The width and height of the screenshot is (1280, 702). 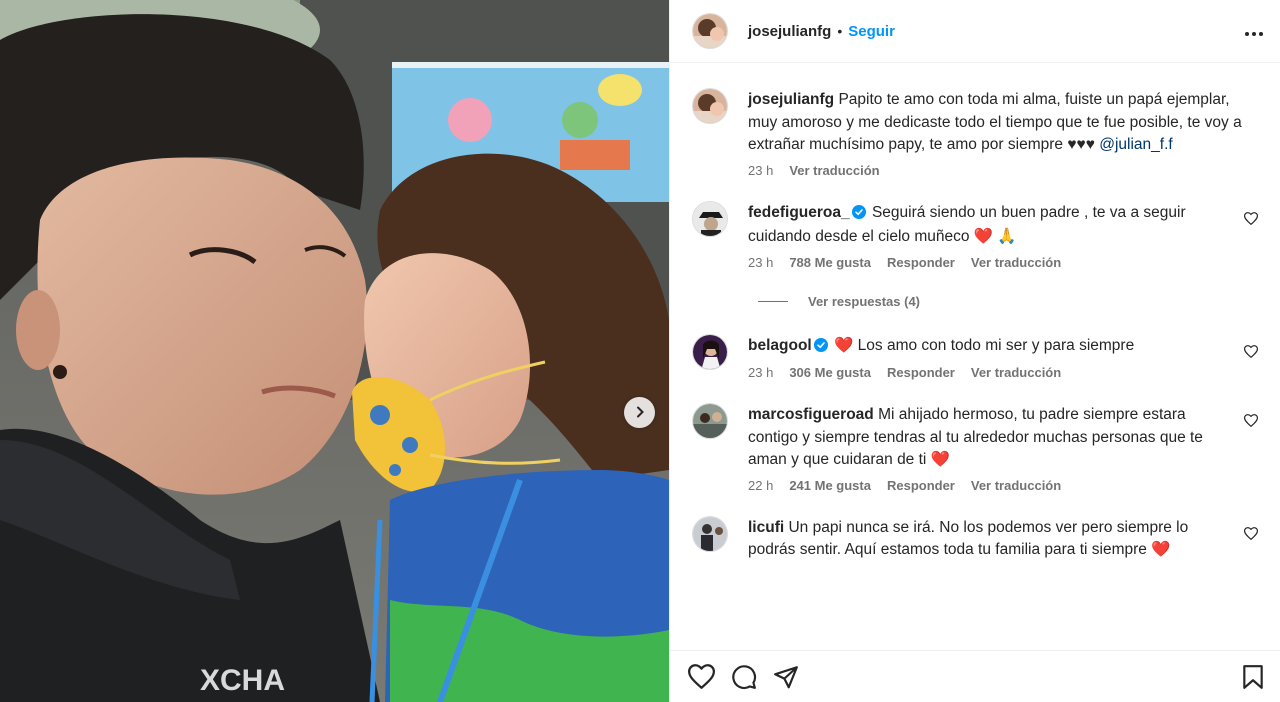 What do you see at coordinates (830, 485) in the screenshot?
I see `comment-likes: 241 Me gusta` at bounding box center [830, 485].